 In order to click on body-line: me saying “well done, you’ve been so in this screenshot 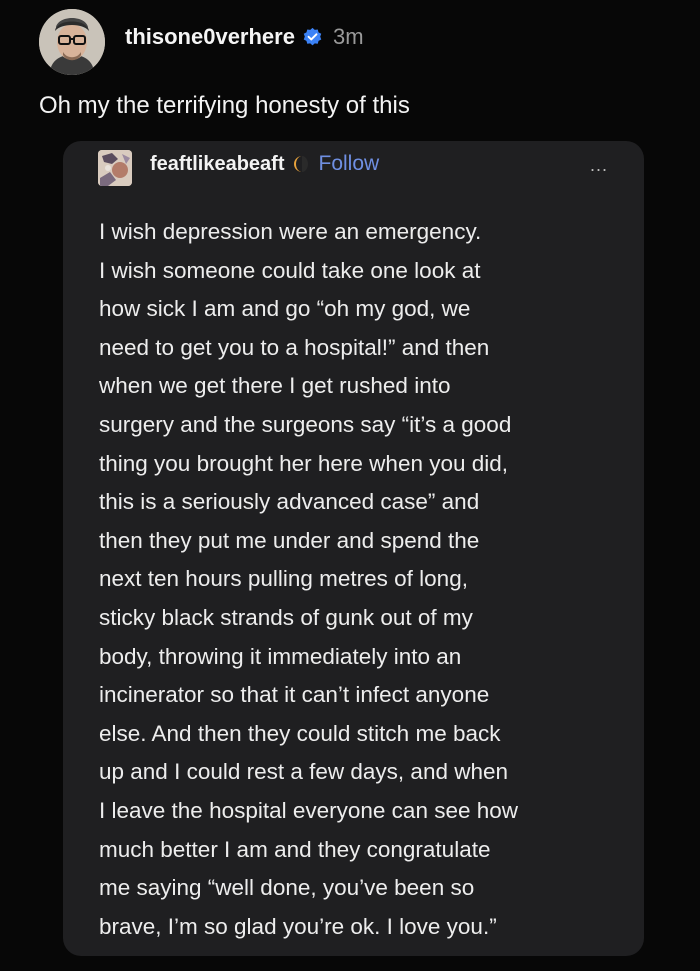, I will do `click(287, 888)`.